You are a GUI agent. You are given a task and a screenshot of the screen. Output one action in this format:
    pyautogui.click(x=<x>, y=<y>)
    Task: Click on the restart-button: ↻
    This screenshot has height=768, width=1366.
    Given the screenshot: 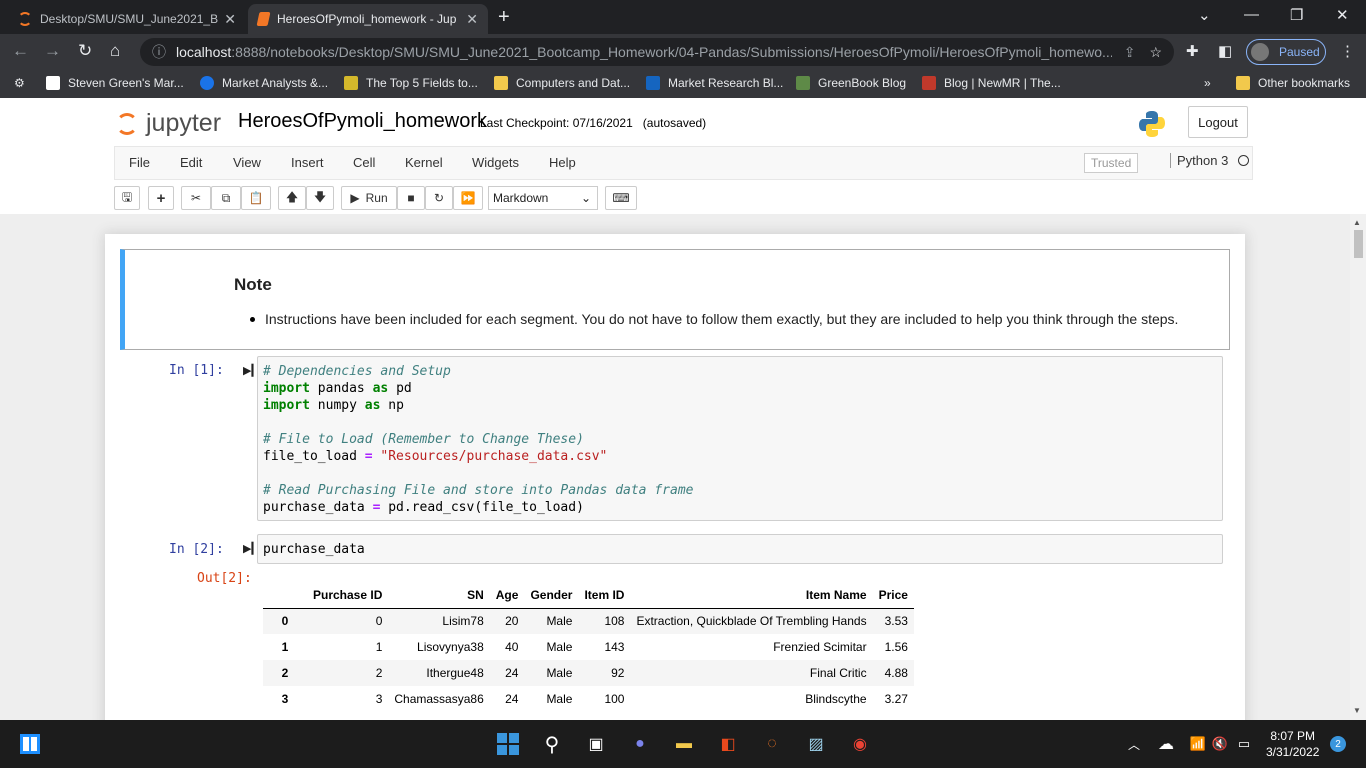 What is the action you would take?
    pyautogui.click(x=439, y=198)
    